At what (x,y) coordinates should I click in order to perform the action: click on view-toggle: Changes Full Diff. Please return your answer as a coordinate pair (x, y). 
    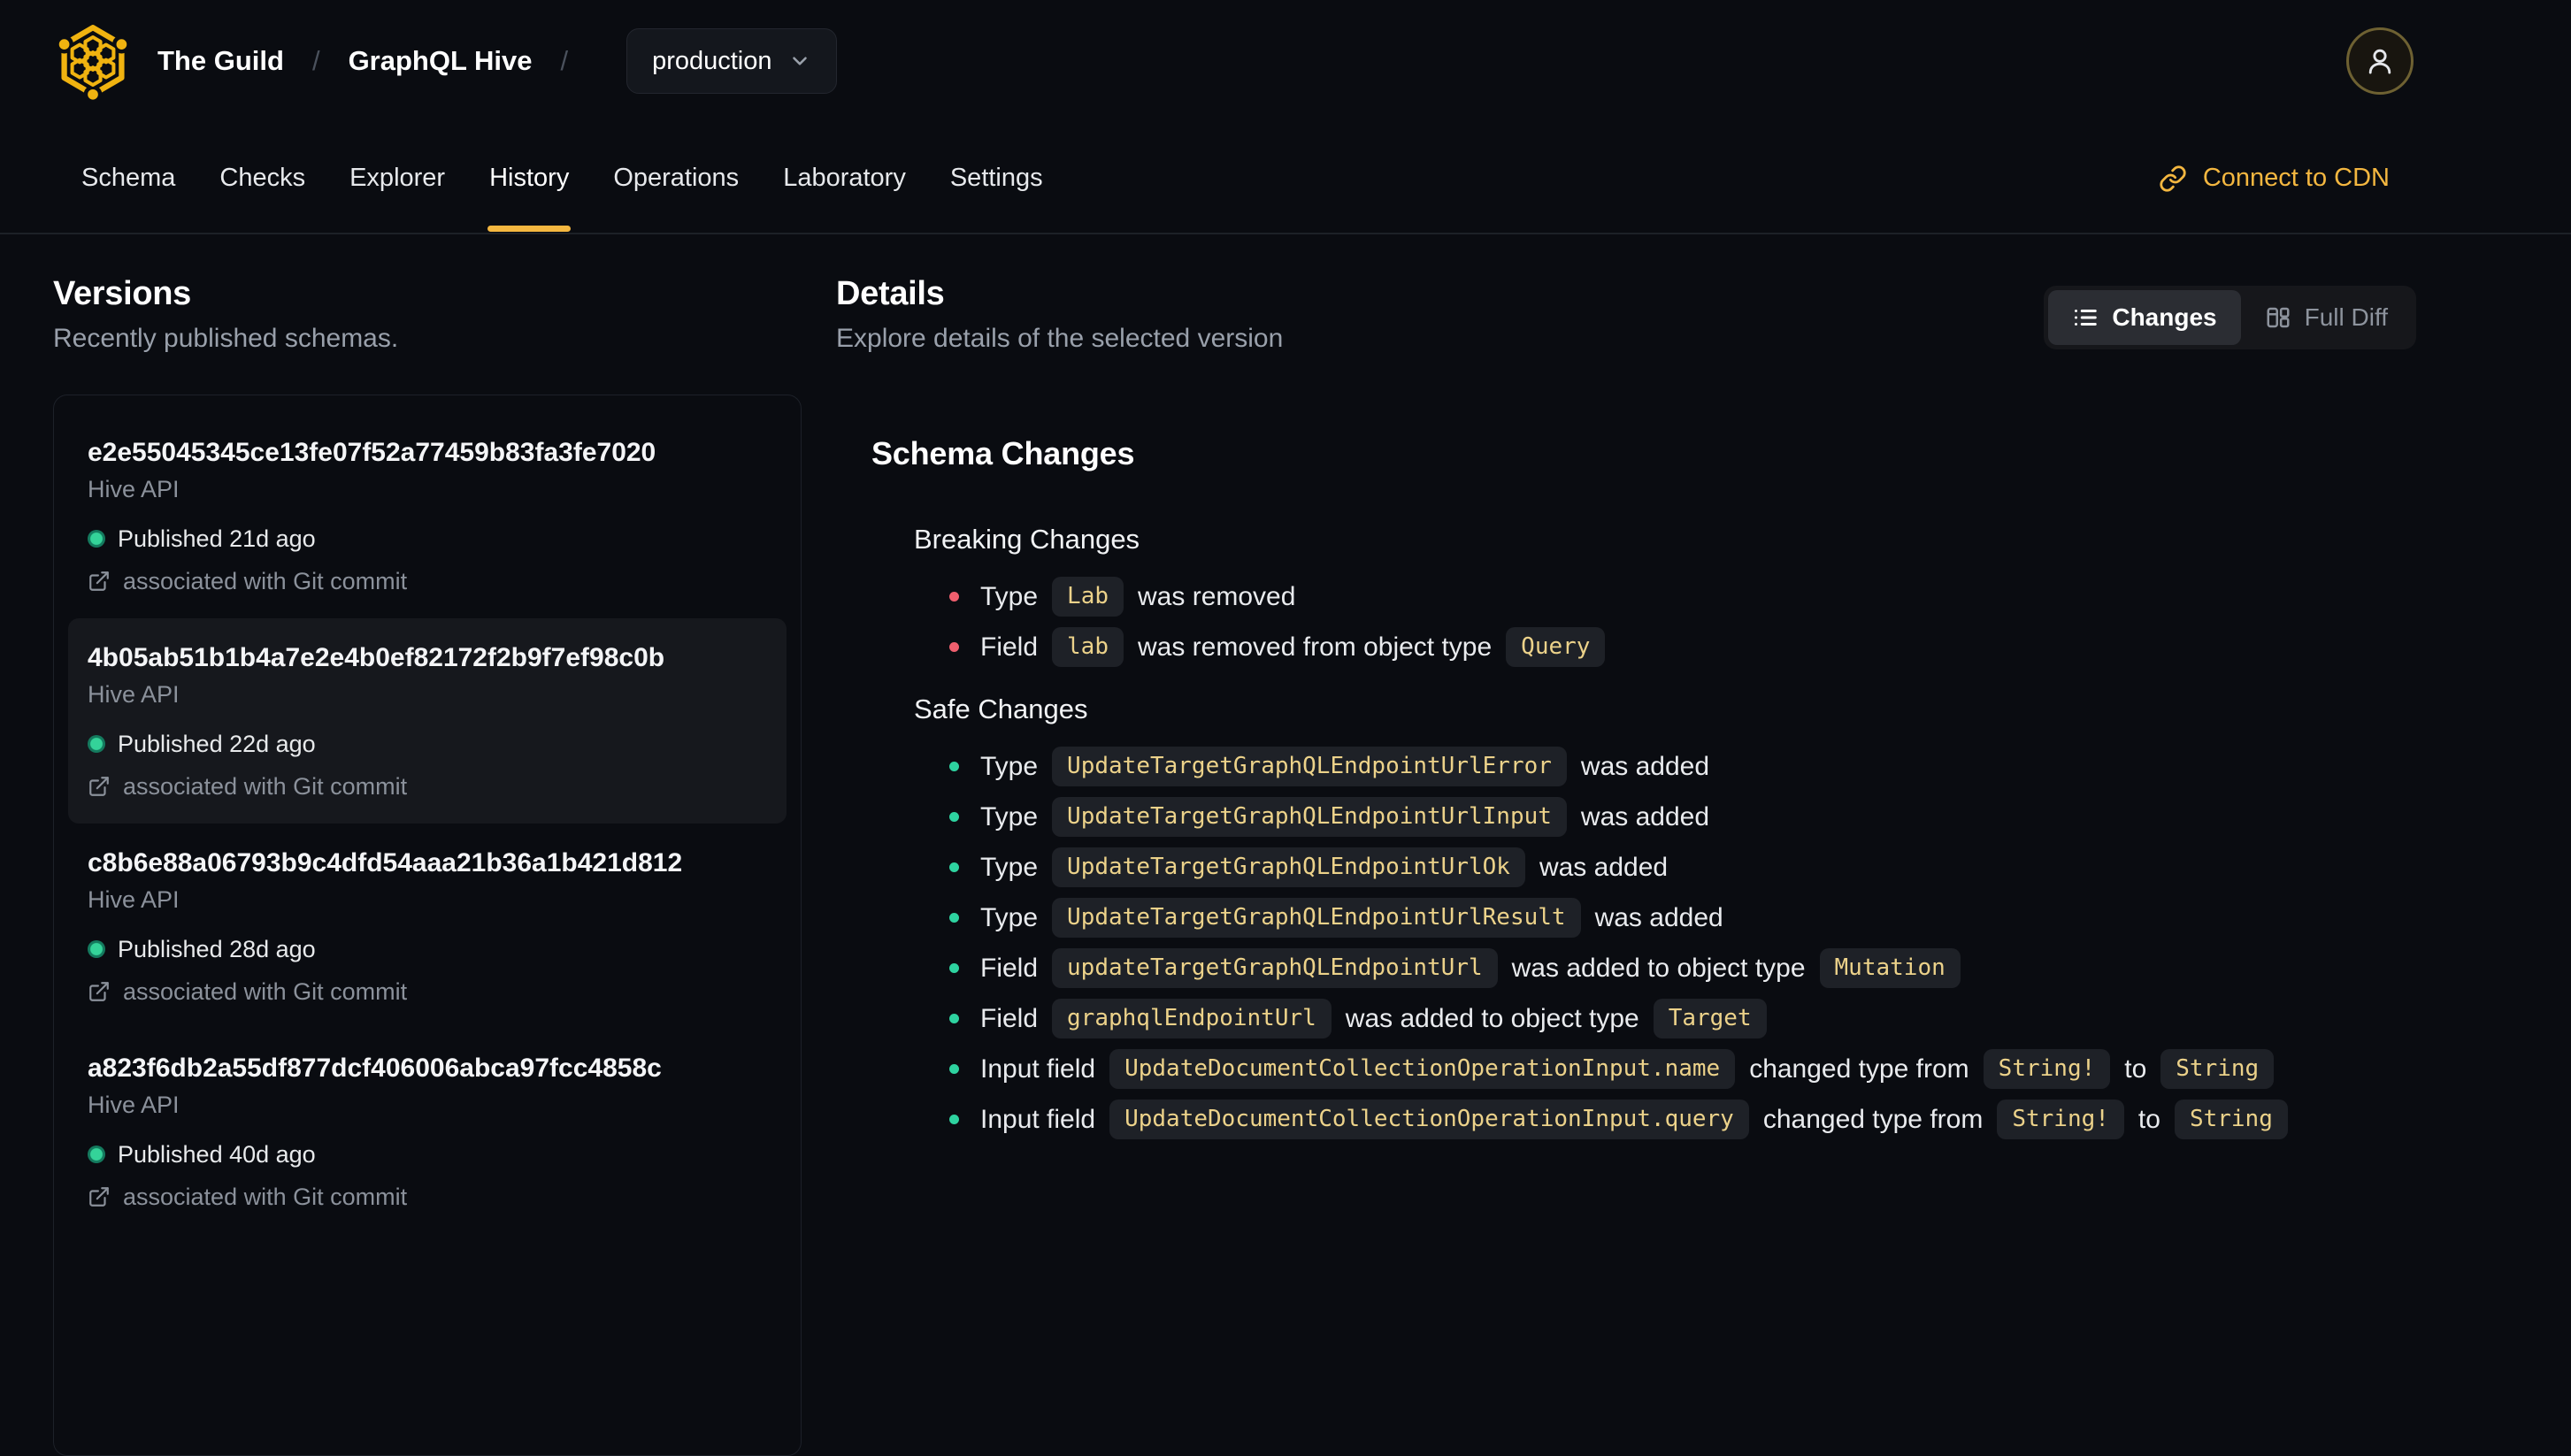
    Looking at the image, I should click on (2230, 317).